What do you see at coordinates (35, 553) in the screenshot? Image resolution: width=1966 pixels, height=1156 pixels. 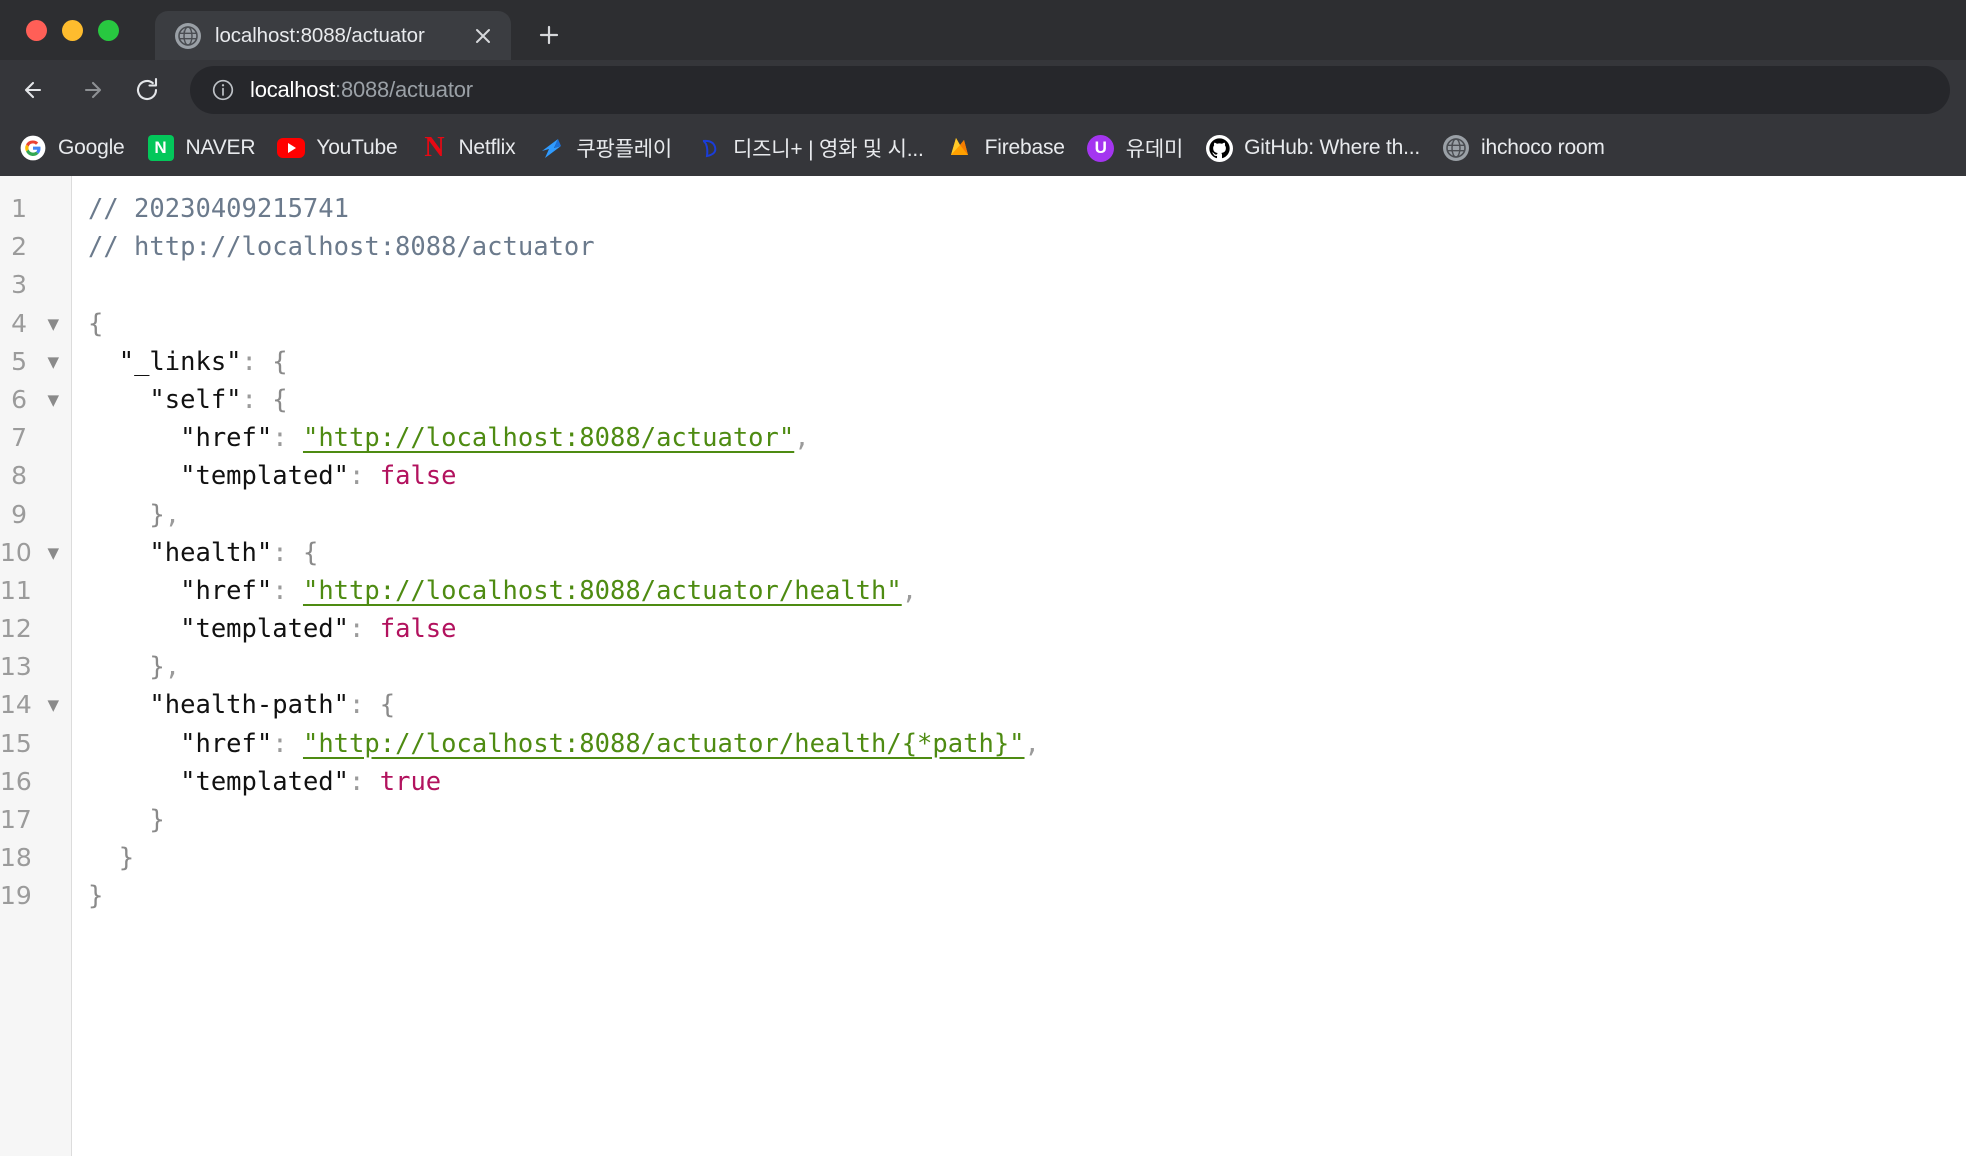 I see `line-number: 10 ▼` at bounding box center [35, 553].